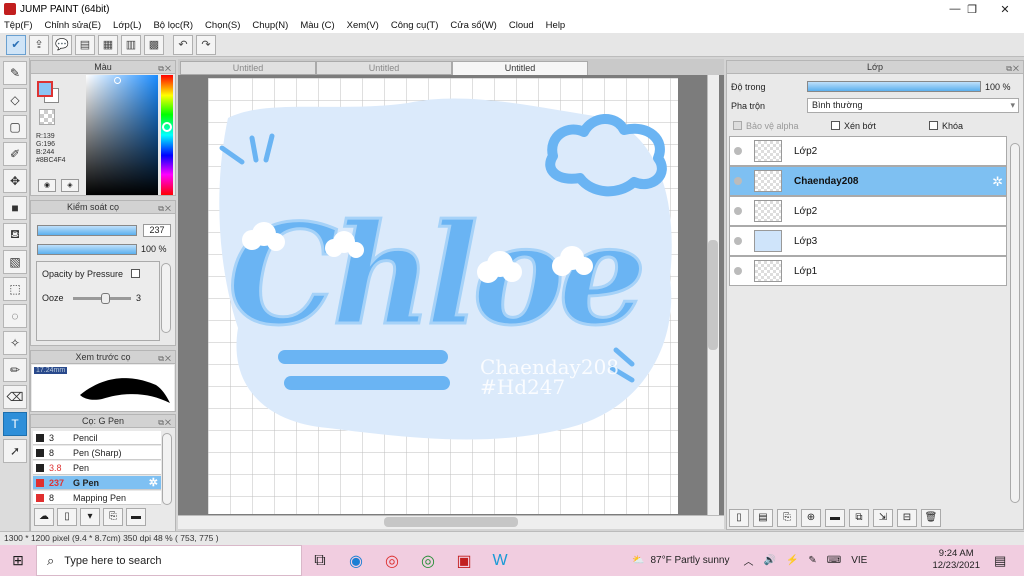 This screenshot has height=576, width=1024. Describe the element at coordinates (15, 289) in the screenshot. I see `select-rect-icon: ⬚` at that location.